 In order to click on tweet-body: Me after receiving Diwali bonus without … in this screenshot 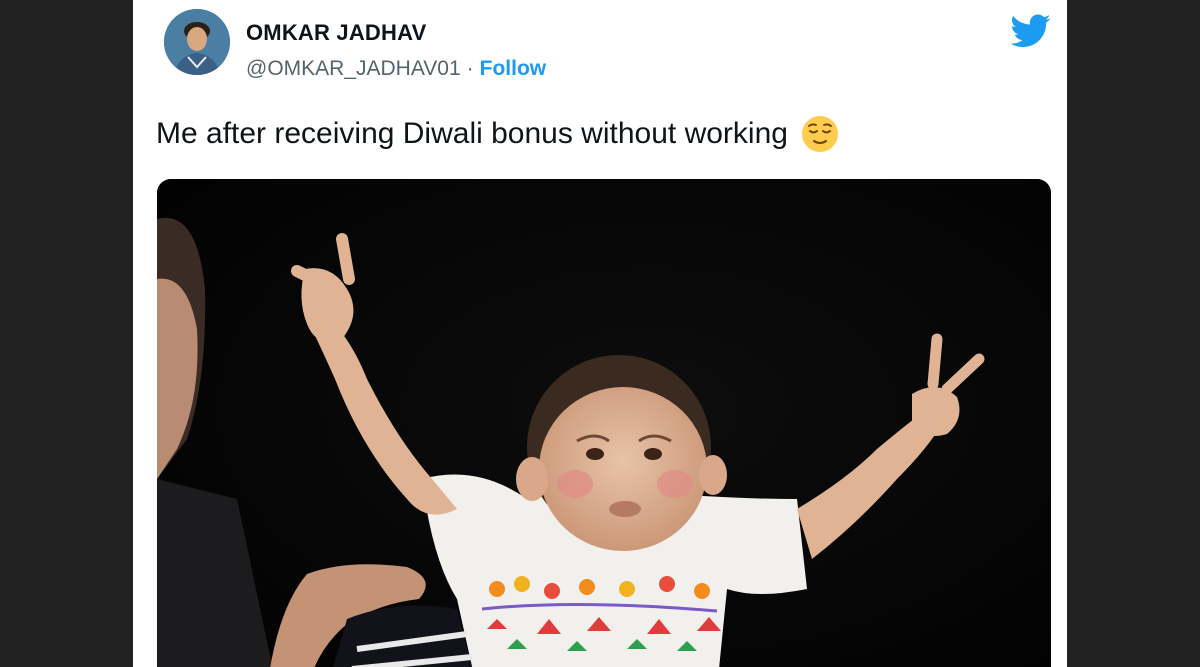, I will do `click(472, 133)`.